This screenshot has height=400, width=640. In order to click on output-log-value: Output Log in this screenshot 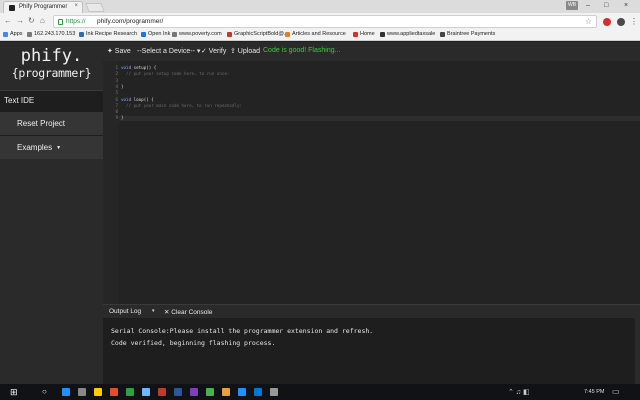, I will do `click(125, 311)`.